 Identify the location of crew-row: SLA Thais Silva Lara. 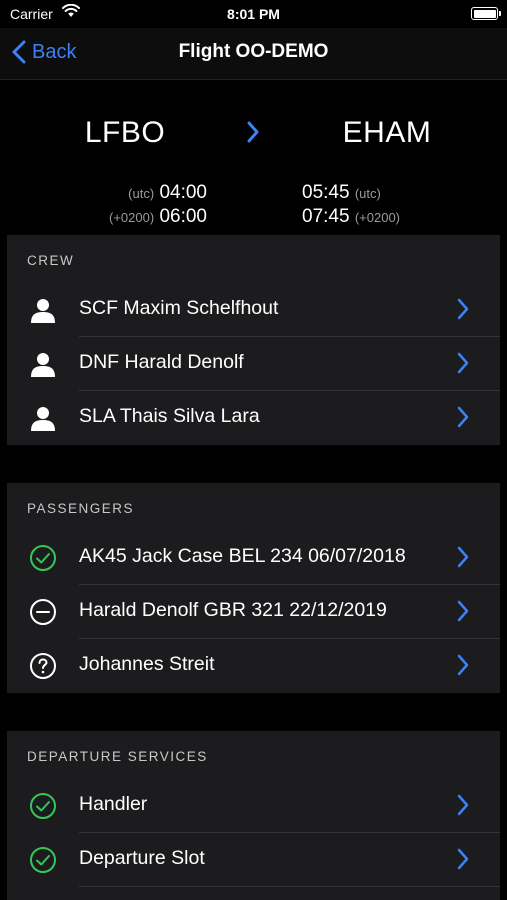
(253, 418).